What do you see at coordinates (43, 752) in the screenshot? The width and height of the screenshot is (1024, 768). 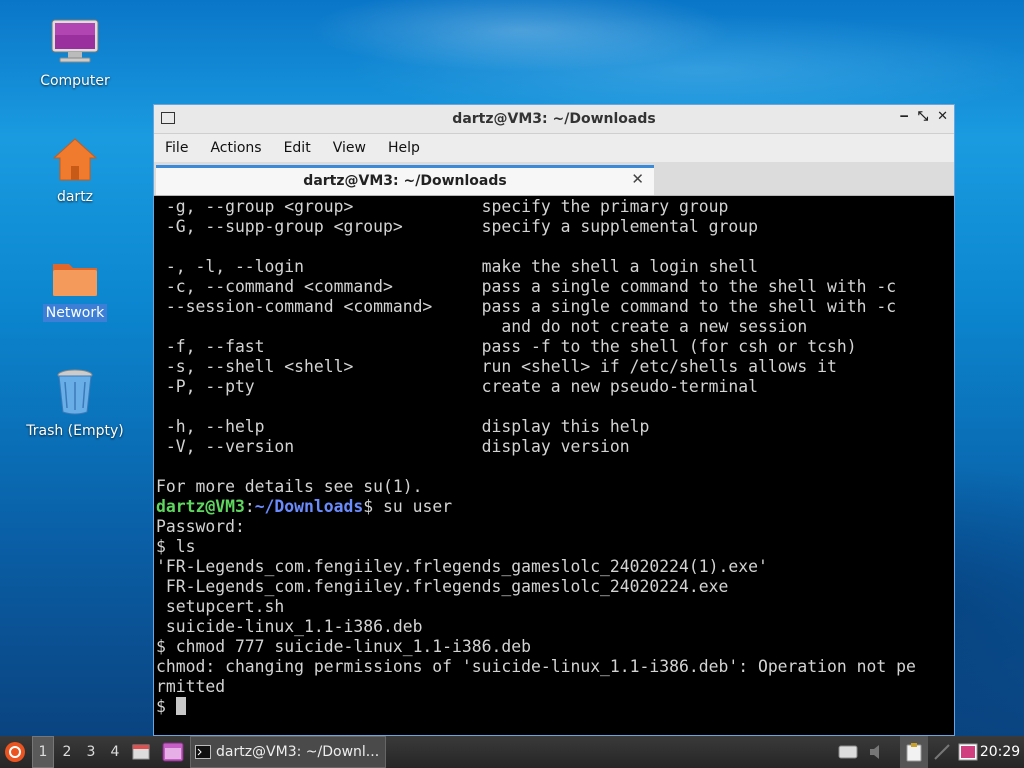 I see `workspace-1: 1` at bounding box center [43, 752].